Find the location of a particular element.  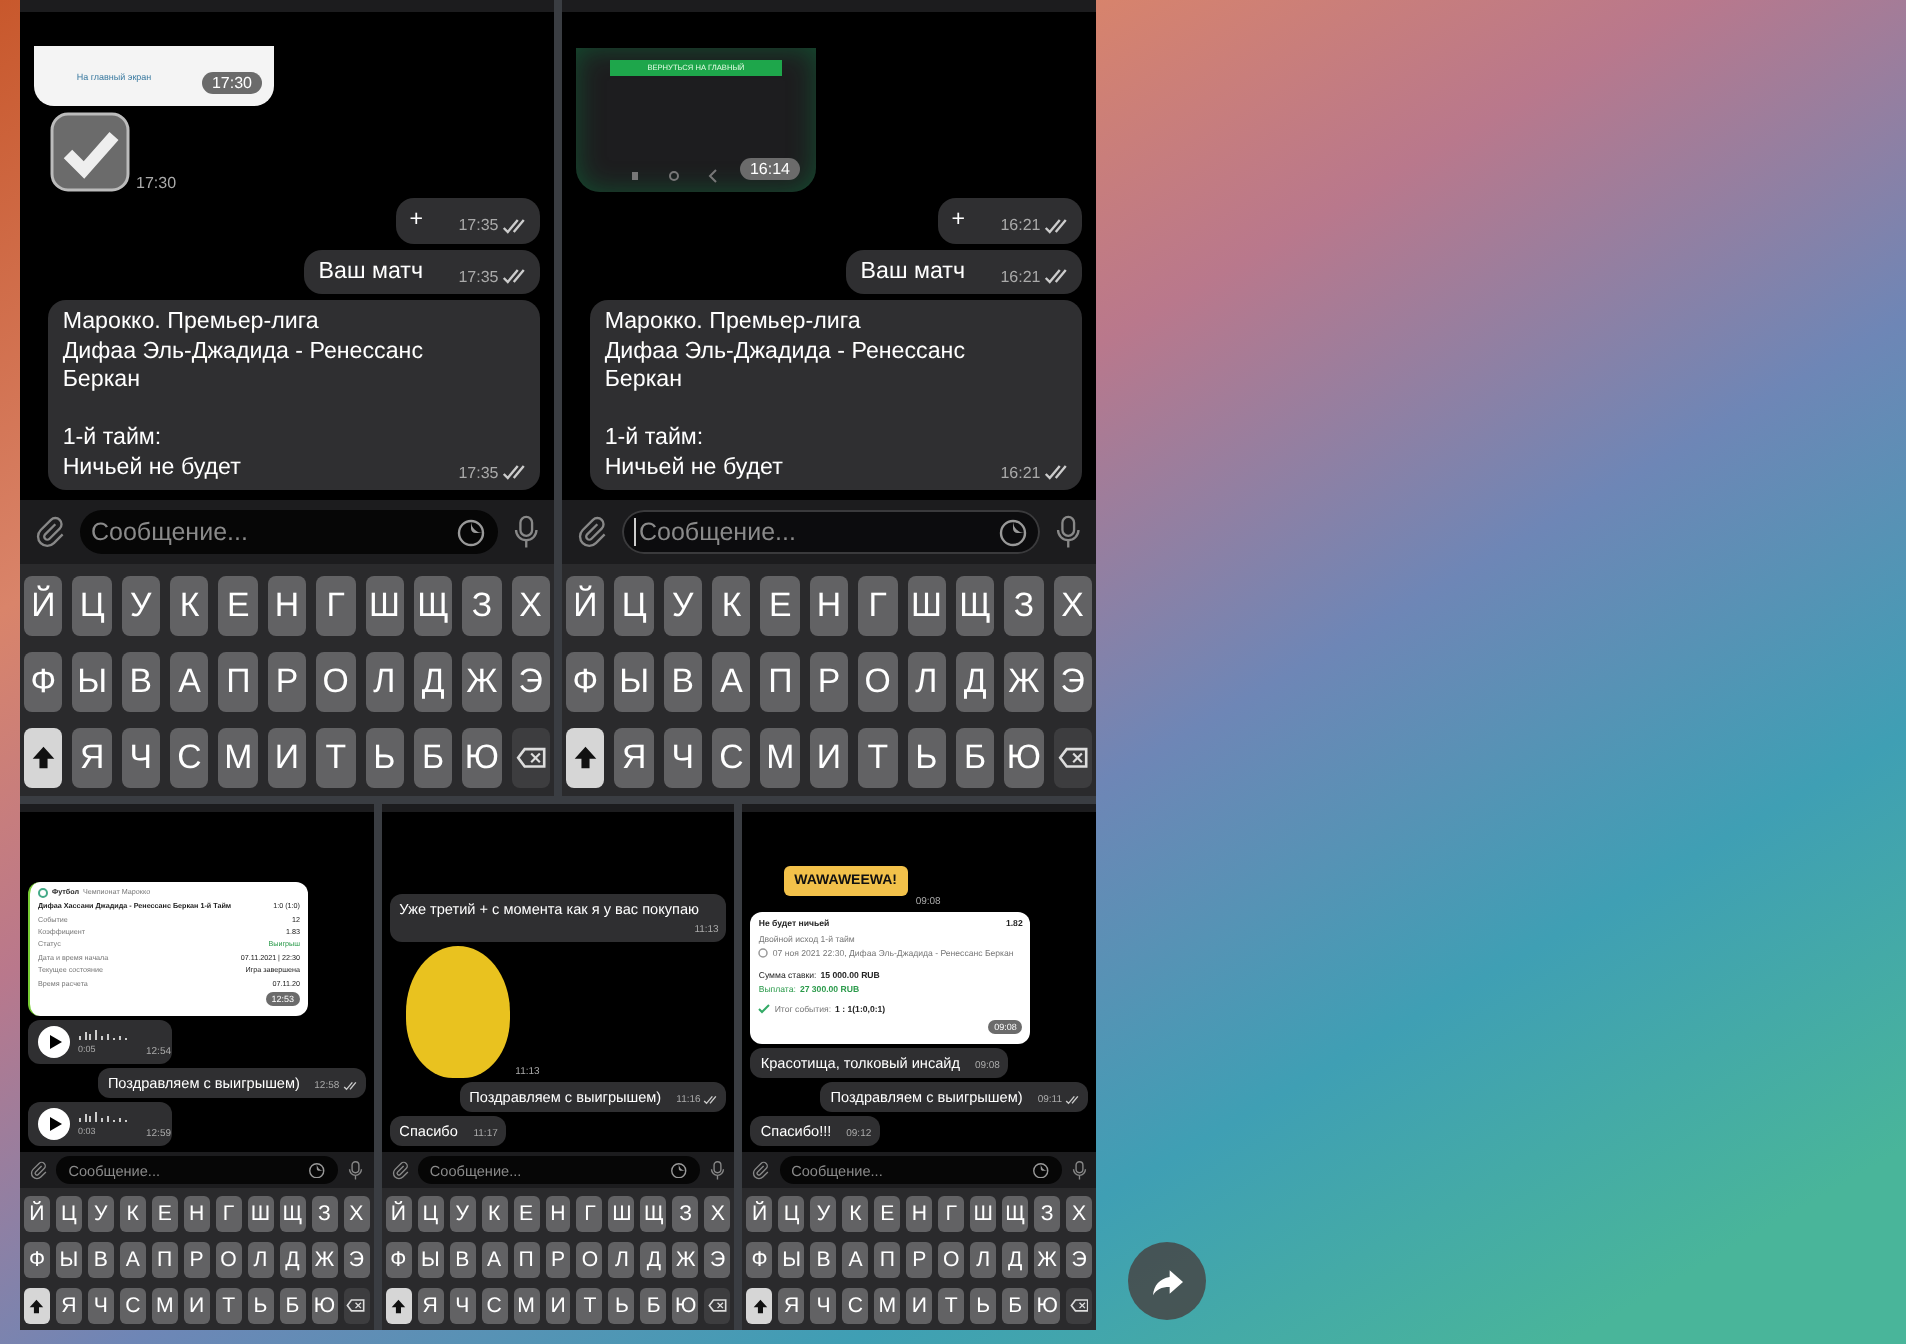

keyboard-key: И is located at coordinates (829, 758).